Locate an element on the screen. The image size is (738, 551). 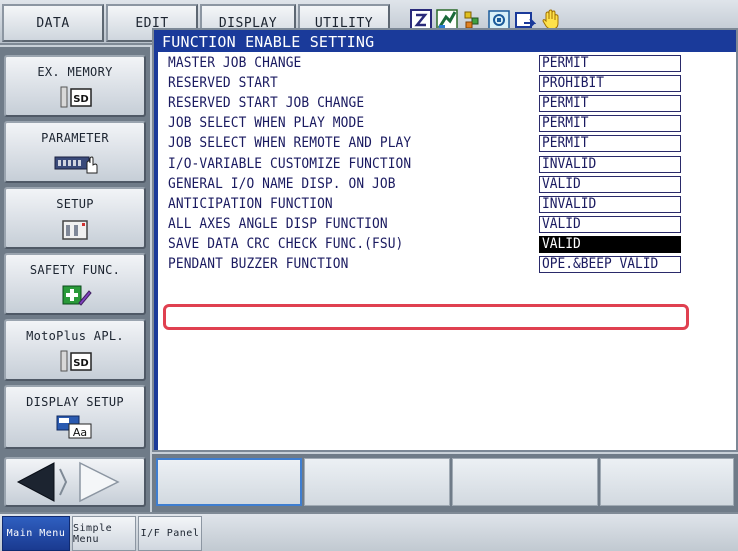
setting-row: GENERAL I/O NAME DISP. ON JOB VALID is located at coordinates (422, 184).